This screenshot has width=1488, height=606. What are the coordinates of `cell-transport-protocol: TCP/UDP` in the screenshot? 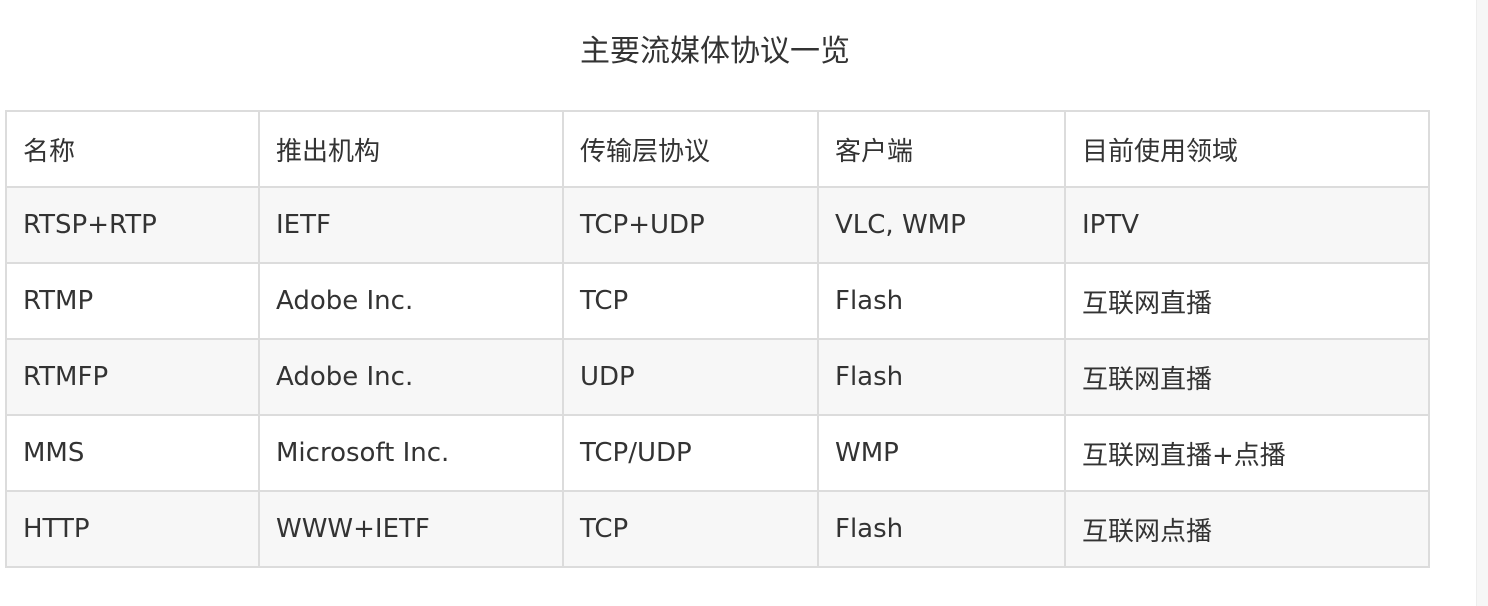 It's located at (690, 453).